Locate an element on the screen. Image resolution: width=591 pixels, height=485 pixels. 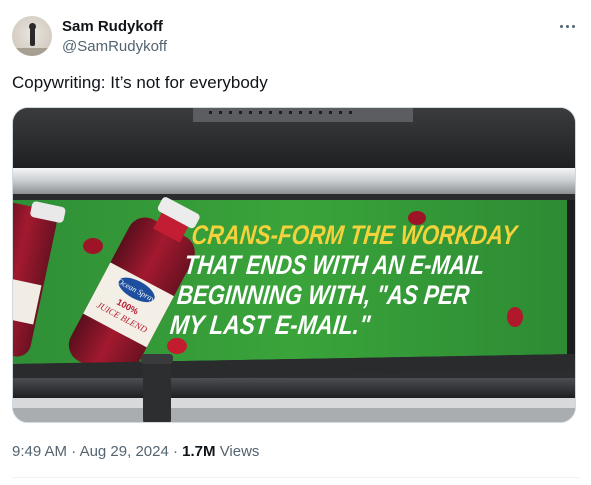
ad-line-4: MY LAST E-MAIL." is located at coordinates (271, 324).